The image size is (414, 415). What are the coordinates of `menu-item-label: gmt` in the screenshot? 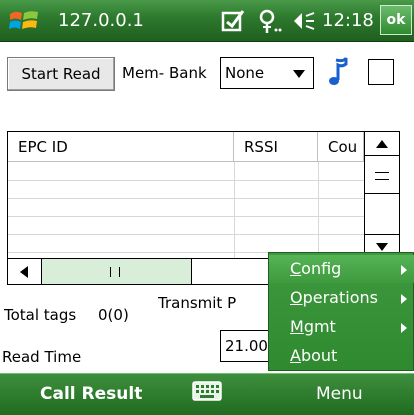 It's located at (319, 326).